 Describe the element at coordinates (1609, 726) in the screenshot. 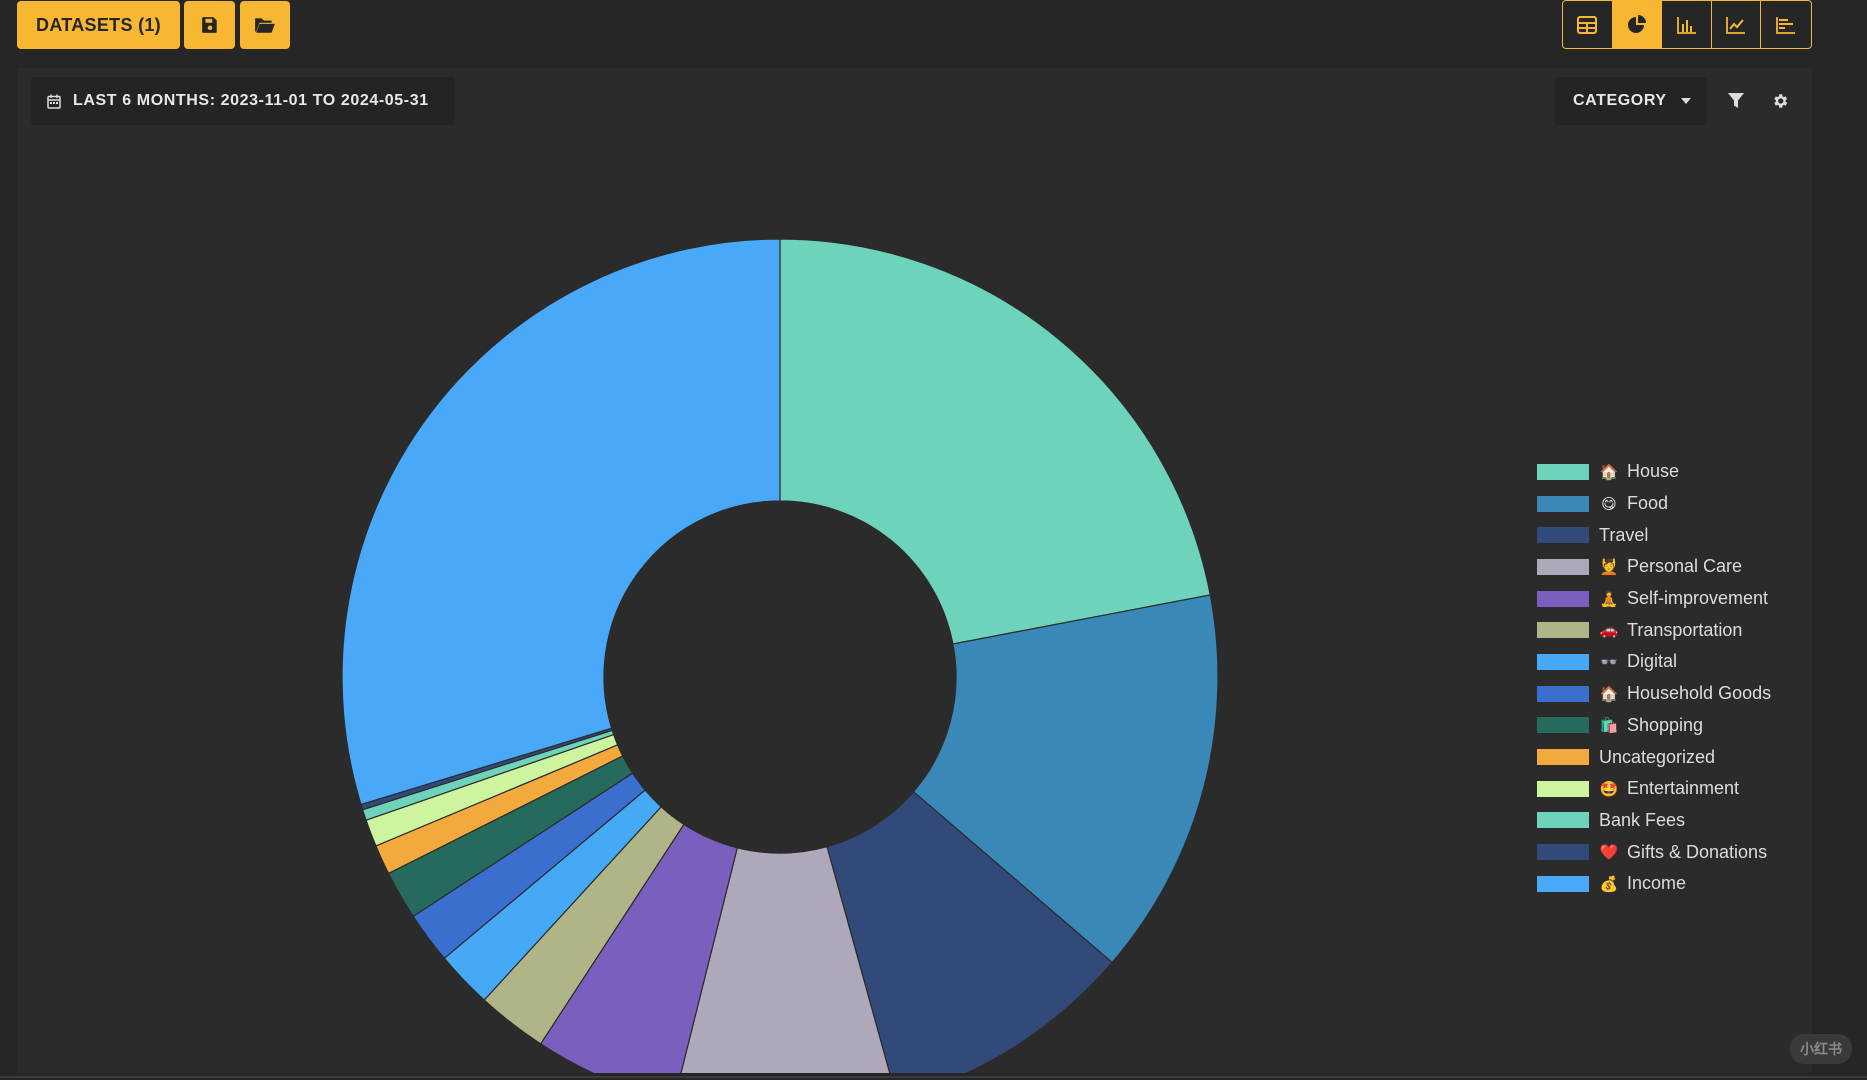

I see `legend-emoji-icon: 🛍️` at that location.